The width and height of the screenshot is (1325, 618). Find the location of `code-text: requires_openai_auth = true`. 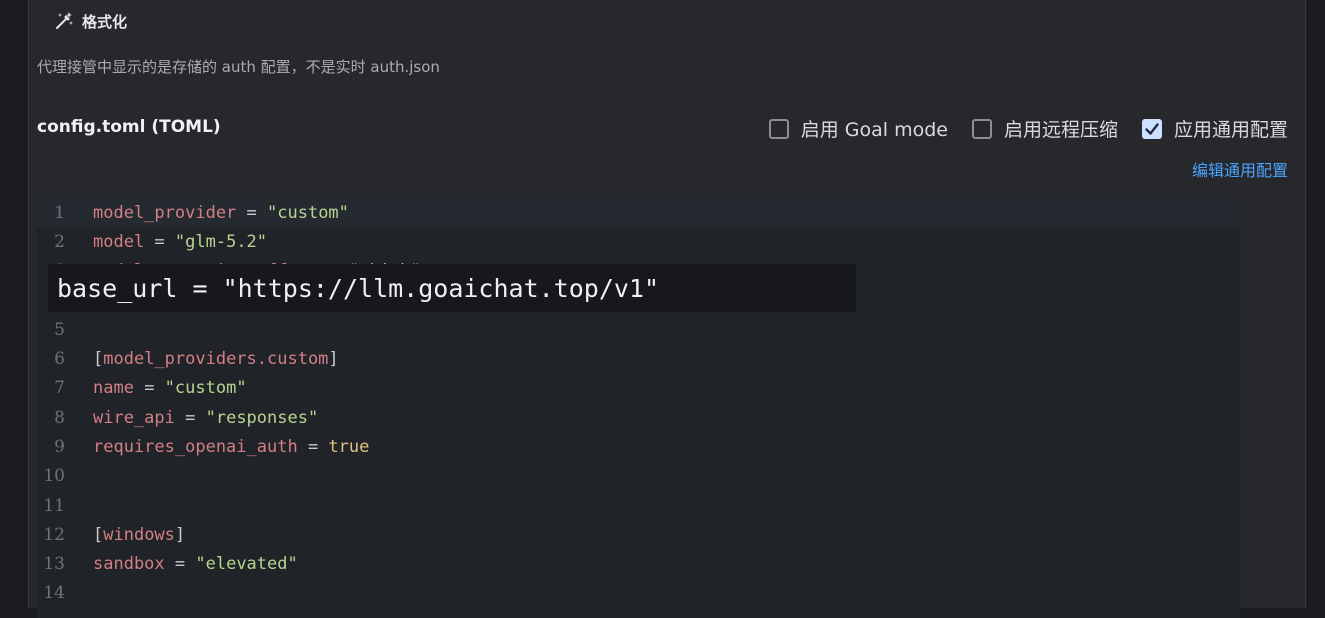

code-text: requires_openai_auth = true is located at coordinates (231, 446).